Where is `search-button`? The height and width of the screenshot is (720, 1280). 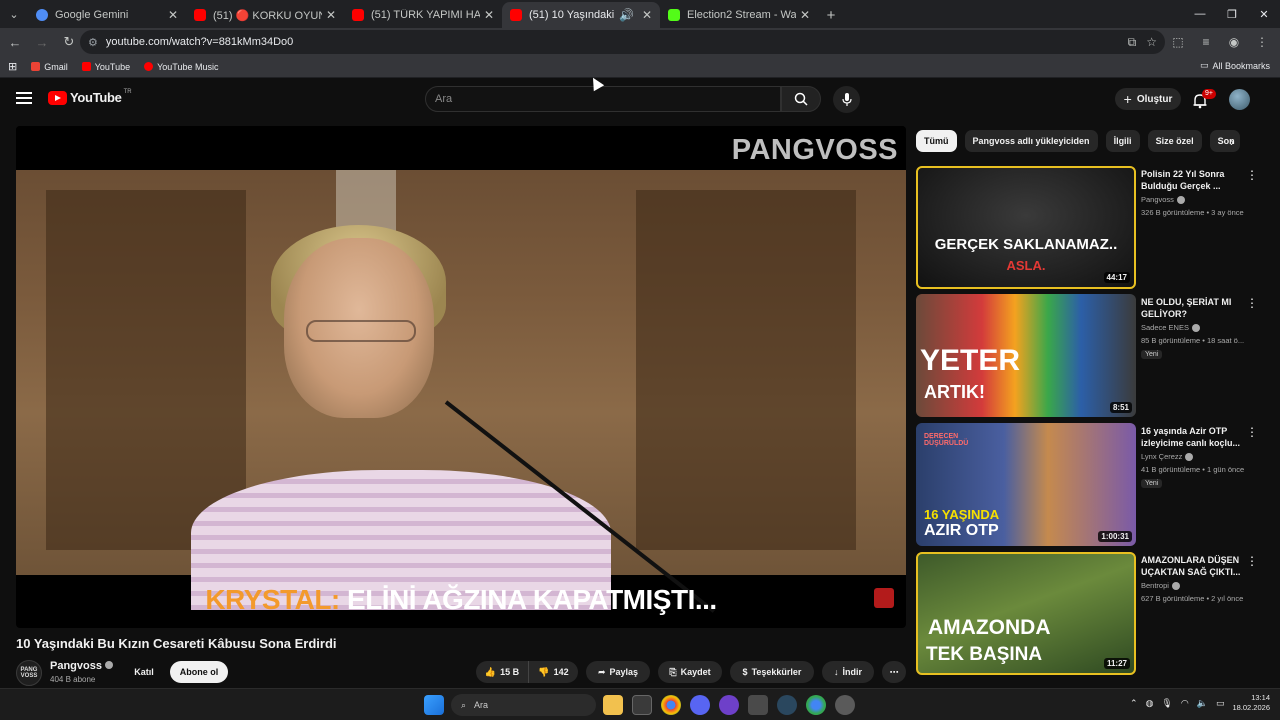 search-button is located at coordinates (801, 99).